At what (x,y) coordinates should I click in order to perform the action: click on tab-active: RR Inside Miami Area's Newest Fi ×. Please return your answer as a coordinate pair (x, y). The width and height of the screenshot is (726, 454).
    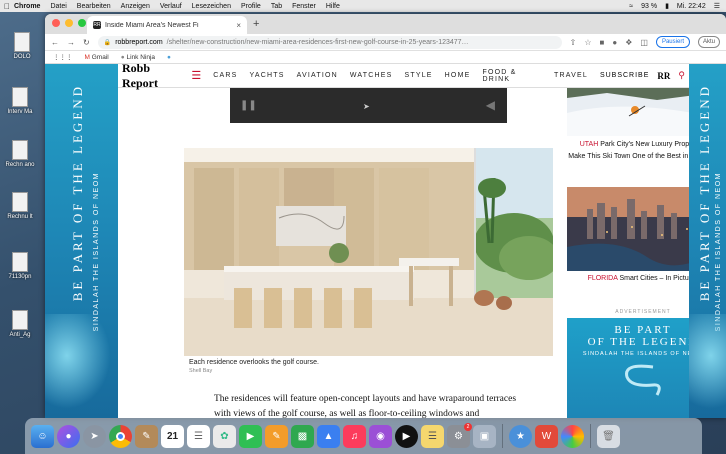
    Looking at the image, I should click on (167, 25).